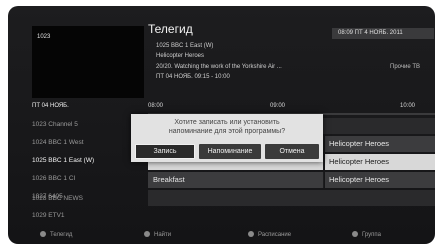 This screenshot has height=250, width=443. Describe the element at coordinates (251, 234) in the screenshot. I see `yellow-dot-icon` at that location.